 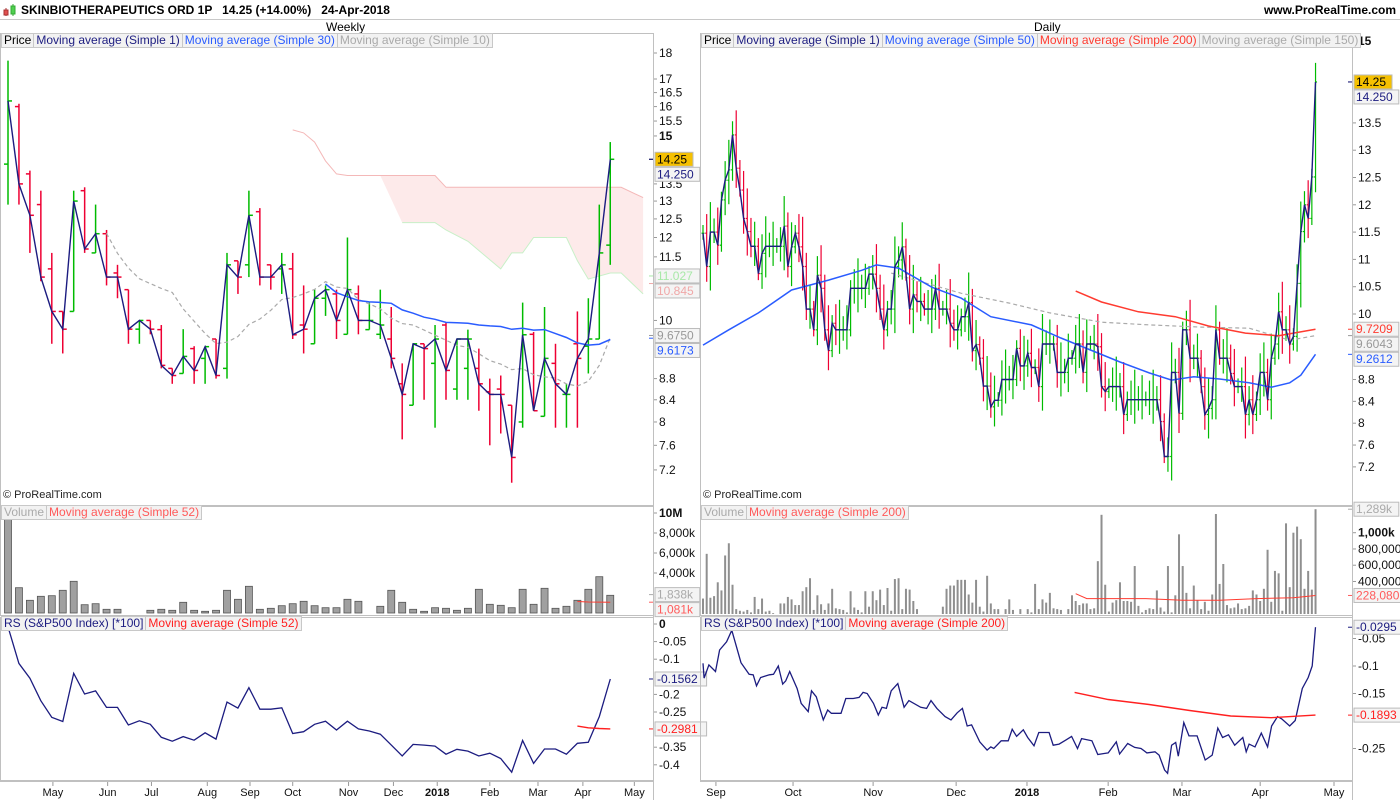 I want to click on value-badge-label: -0.0295, so click(x=1376, y=627).